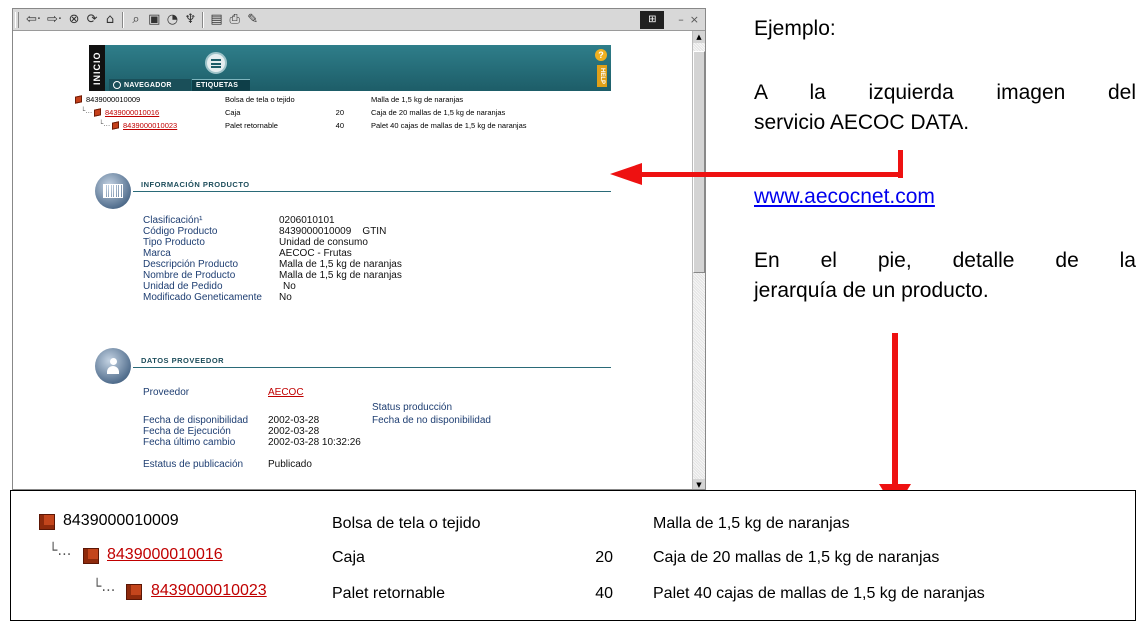 Image resolution: width=1145 pixels, height=624 pixels. What do you see at coordinates (604, 557) in the screenshot?
I see `detail-qty: 20` at bounding box center [604, 557].